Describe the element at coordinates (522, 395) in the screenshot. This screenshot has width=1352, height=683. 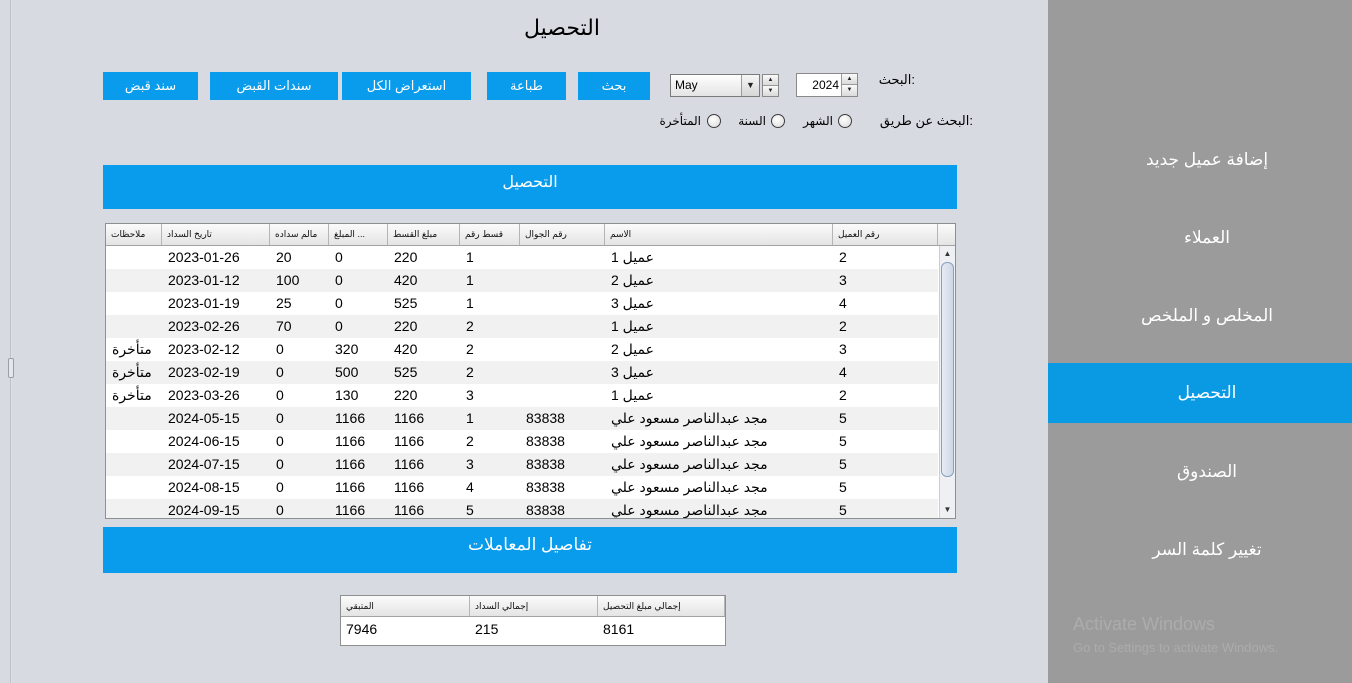
I see `table-row: 2 عميل 1 3 220 130 0 2023-03-26 متأخرة` at that location.